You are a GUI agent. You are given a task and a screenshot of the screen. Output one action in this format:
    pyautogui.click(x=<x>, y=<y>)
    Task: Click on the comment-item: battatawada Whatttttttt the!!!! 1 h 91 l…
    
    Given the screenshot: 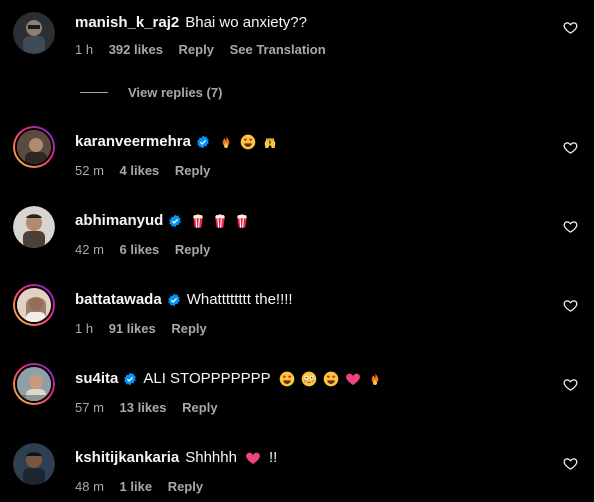 What is the action you would take?
    pyautogui.click(x=297, y=314)
    